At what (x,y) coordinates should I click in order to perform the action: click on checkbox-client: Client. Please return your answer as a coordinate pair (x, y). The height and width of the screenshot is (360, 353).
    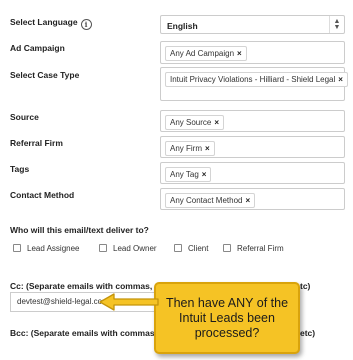
    Looking at the image, I should click on (191, 248).